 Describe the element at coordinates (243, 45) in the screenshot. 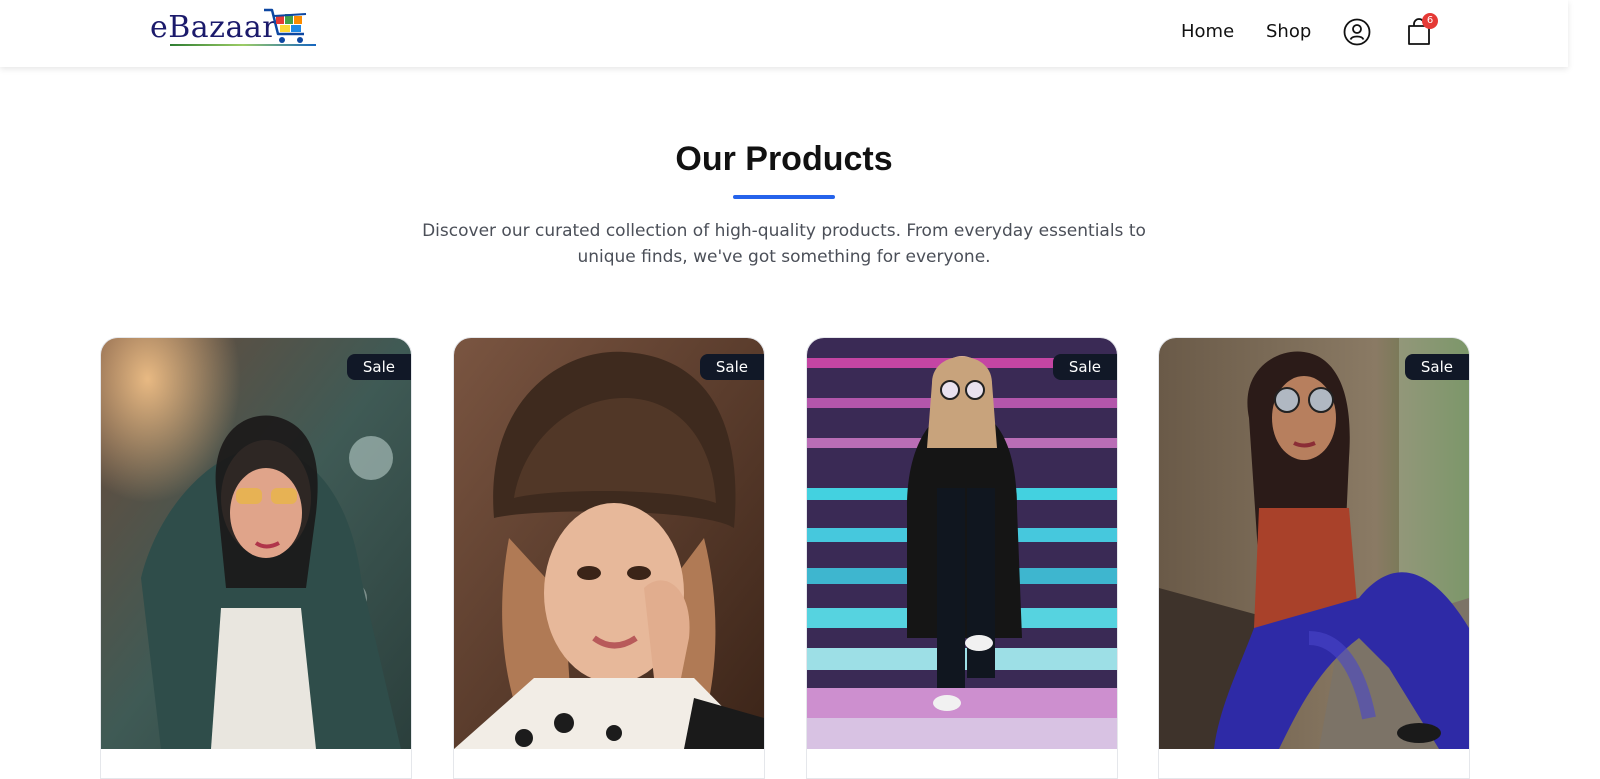

I see `logo-underline` at that location.